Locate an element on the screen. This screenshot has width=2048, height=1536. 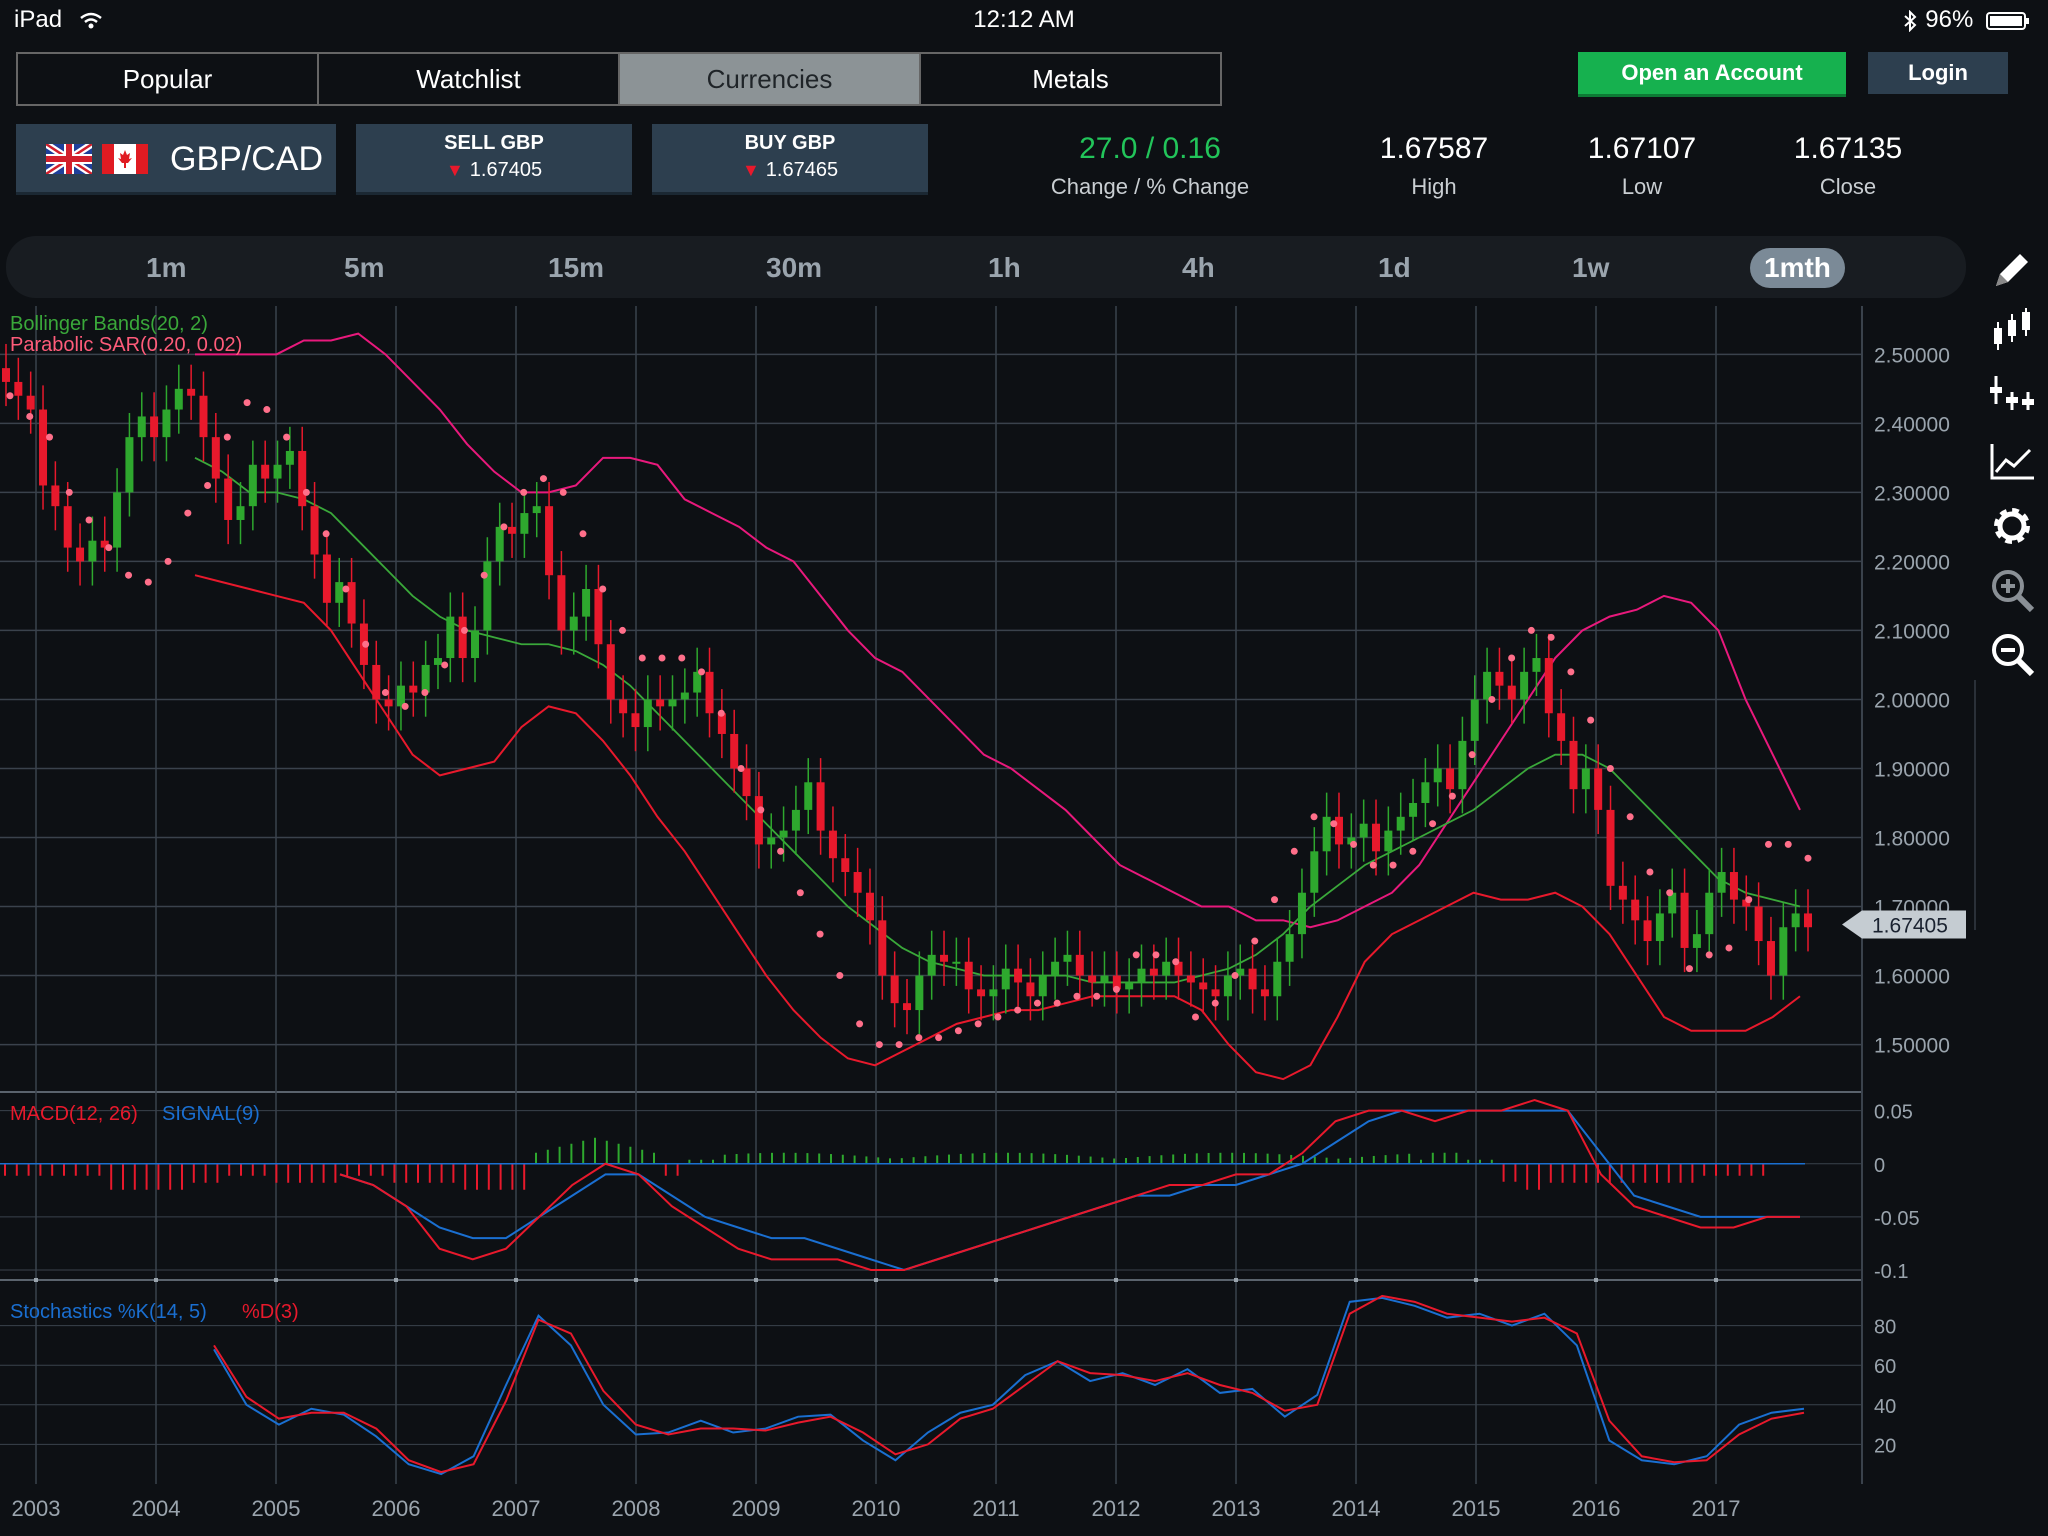
zoom-in-icon is located at coordinates (2012, 590).